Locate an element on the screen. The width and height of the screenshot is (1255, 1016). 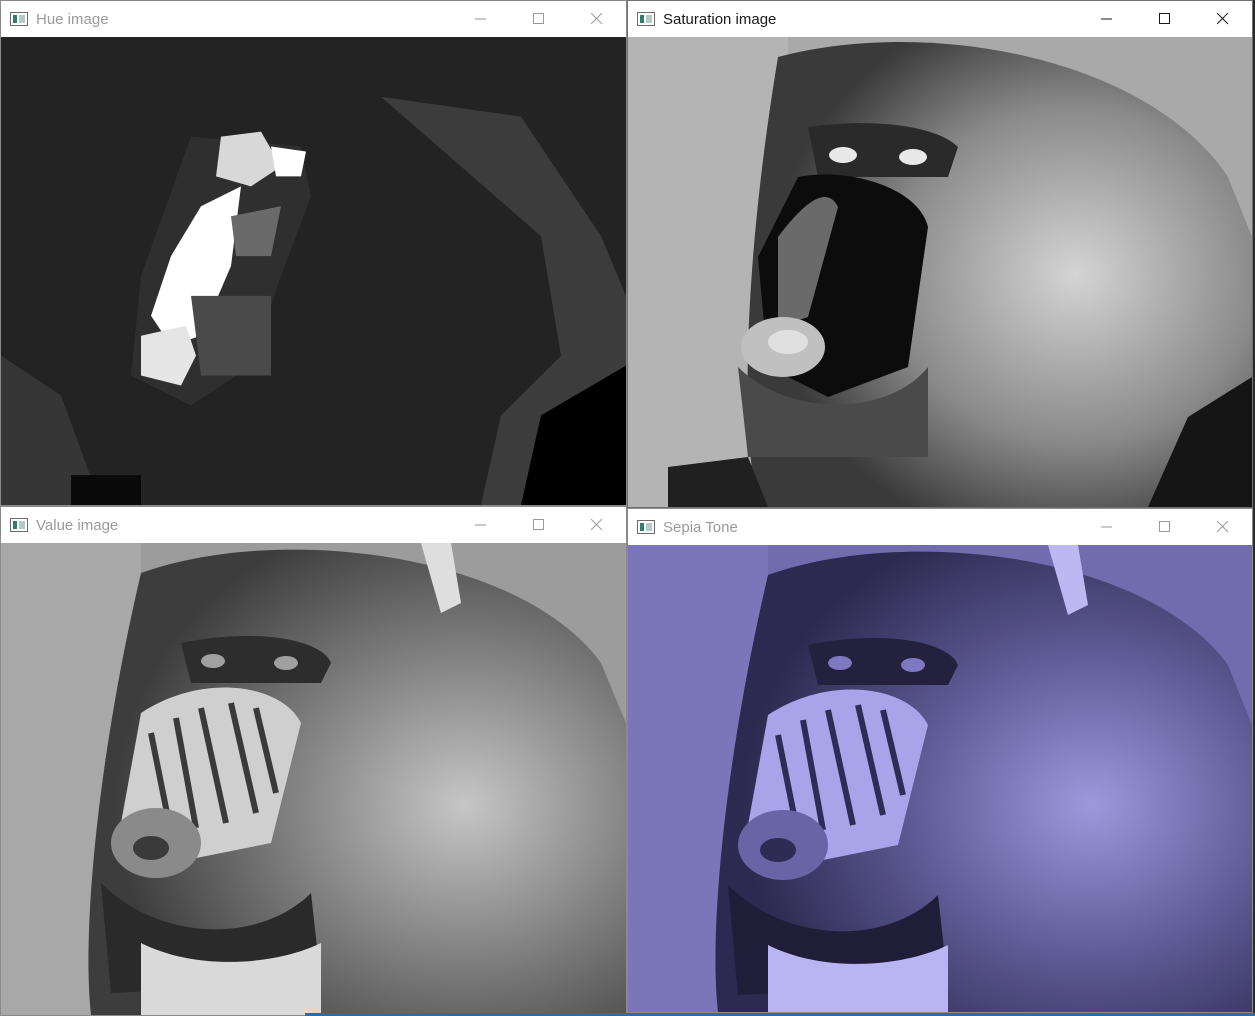
saturation-window-titlebar: Saturation image is located at coordinates (940, 19).